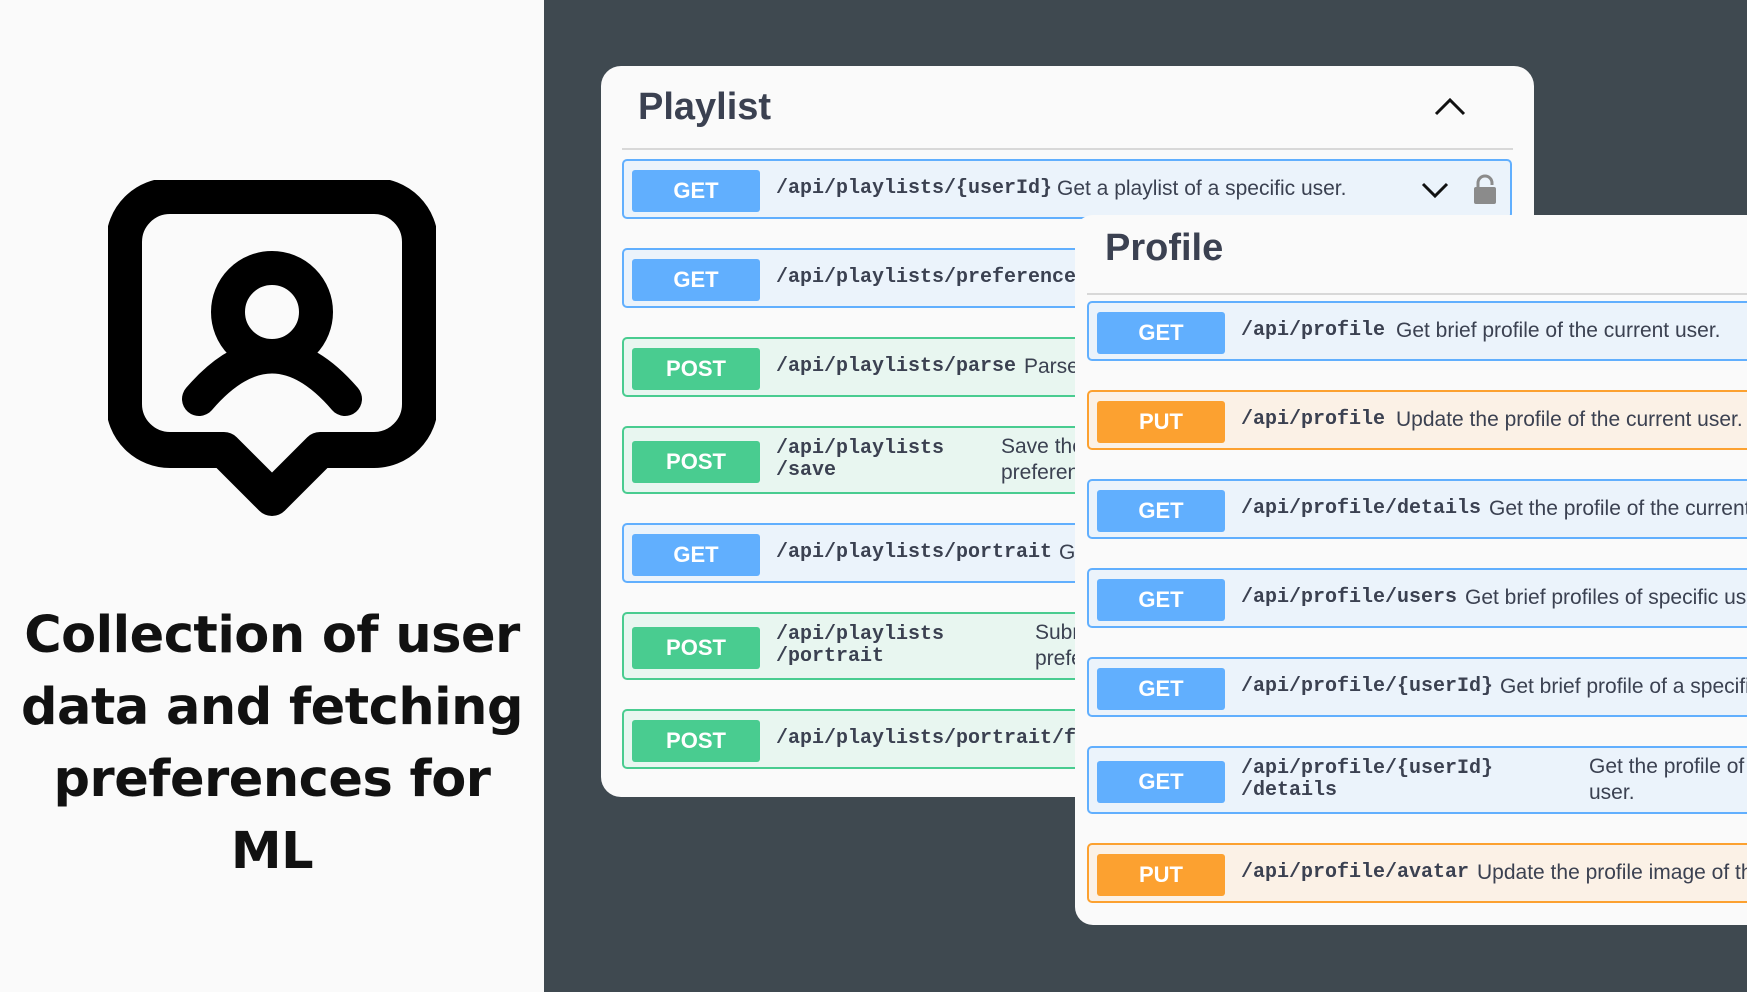  I want to click on chevron-down-icon, so click(1435, 189).